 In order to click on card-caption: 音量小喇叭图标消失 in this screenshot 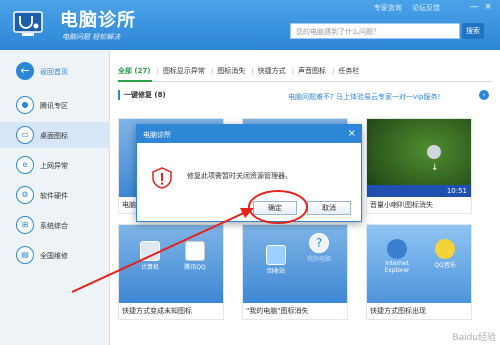, I will do `click(401, 205)`.